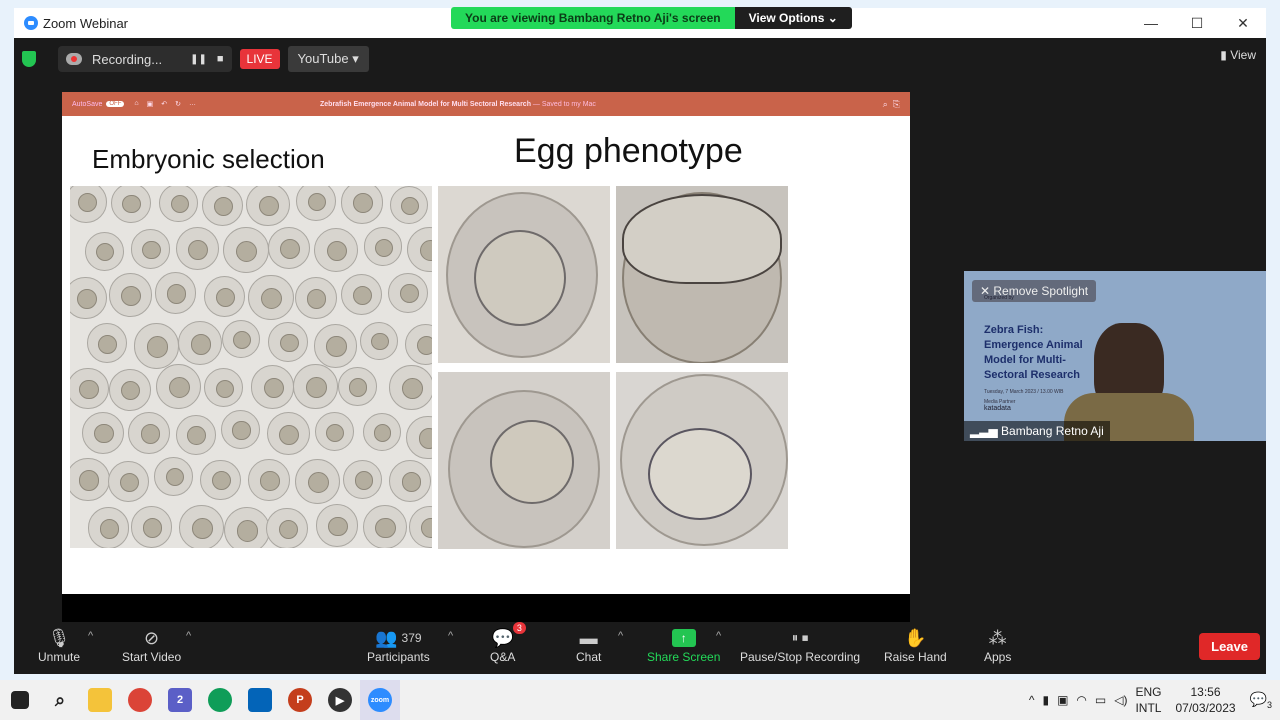  I want to click on close-button: ✕, so click(1243, 23).